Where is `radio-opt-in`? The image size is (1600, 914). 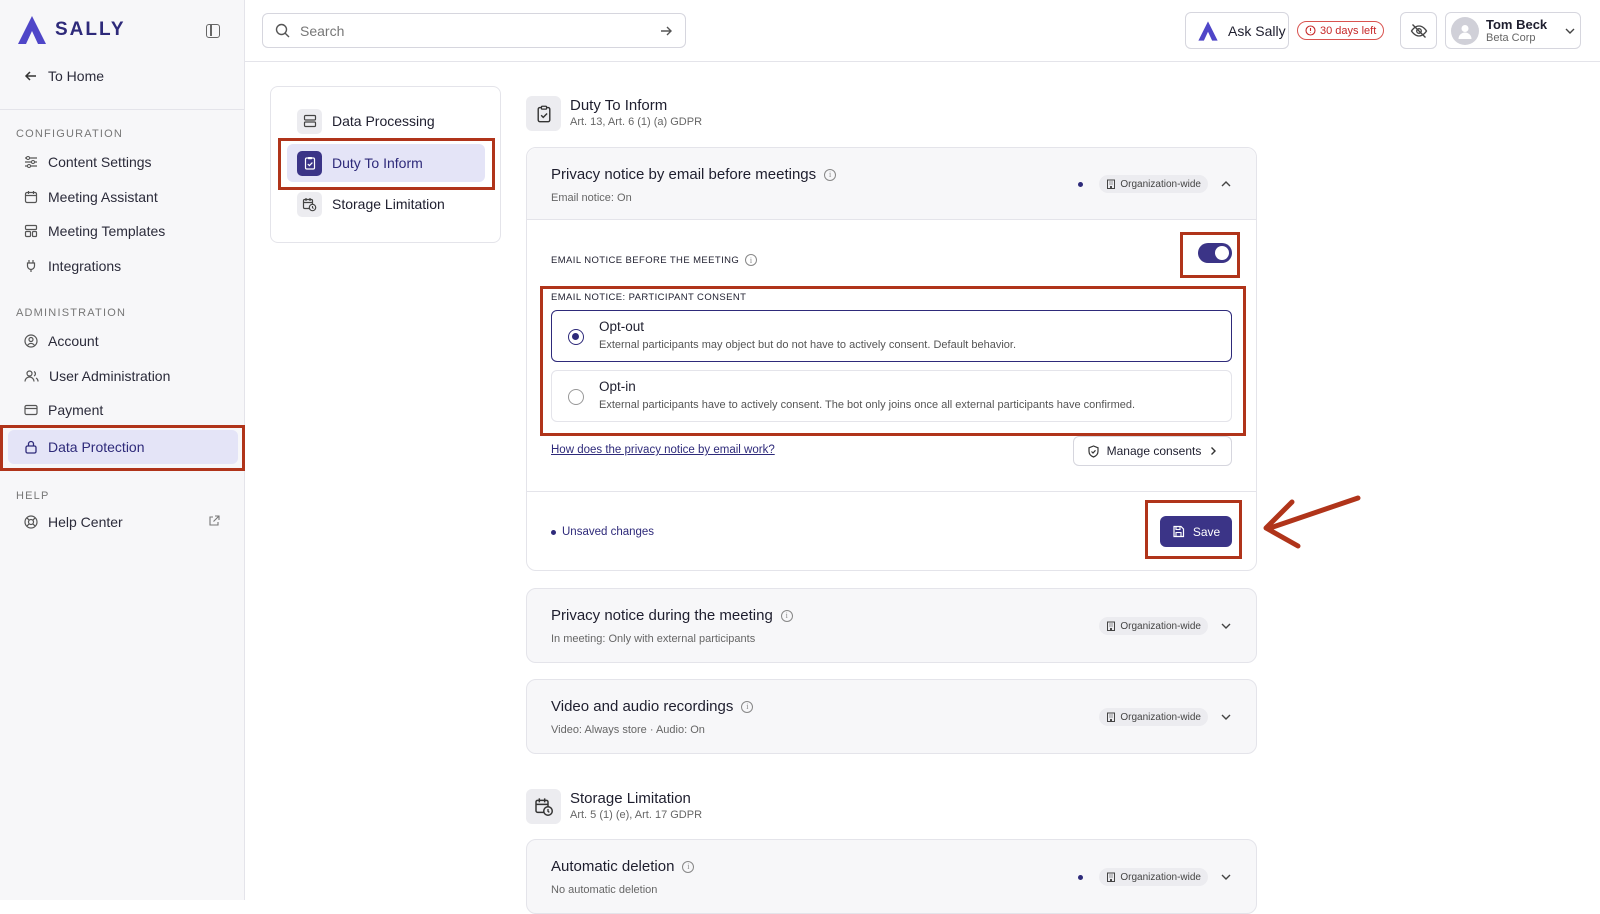
radio-opt-in is located at coordinates (576, 397).